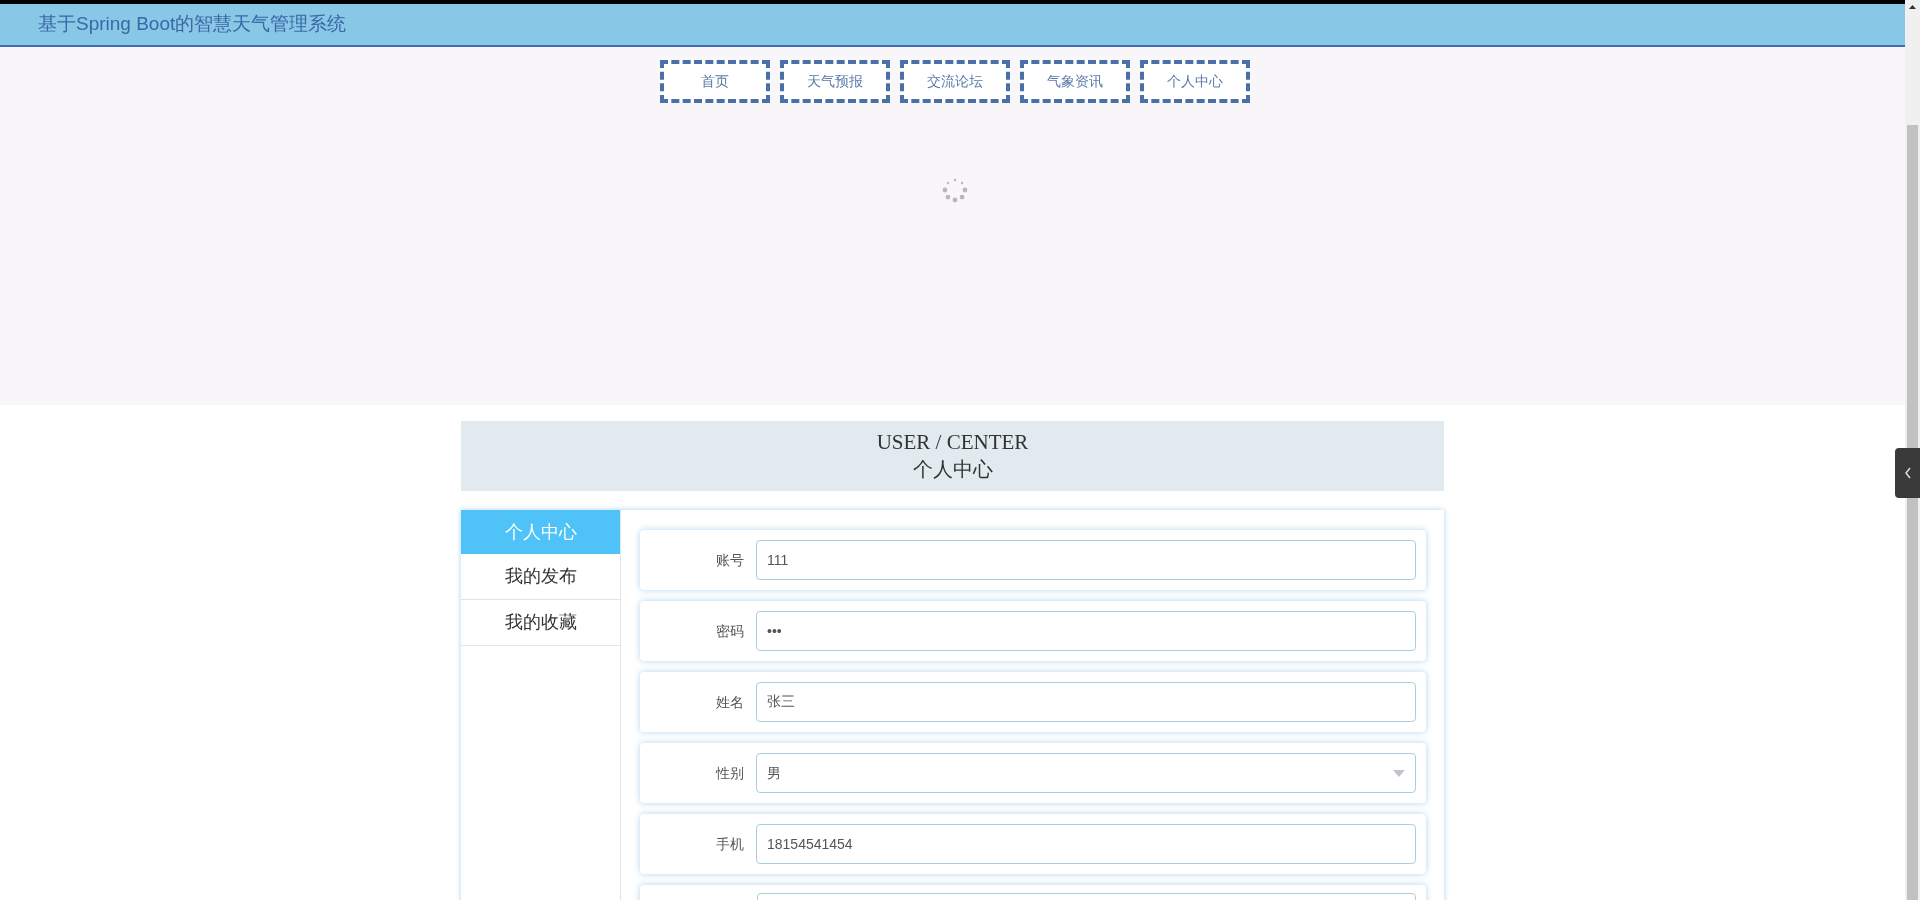 Image resolution: width=1920 pixels, height=900 pixels. Describe the element at coordinates (1074, 81) in the screenshot. I see `nav-button: 气象资讯` at that location.